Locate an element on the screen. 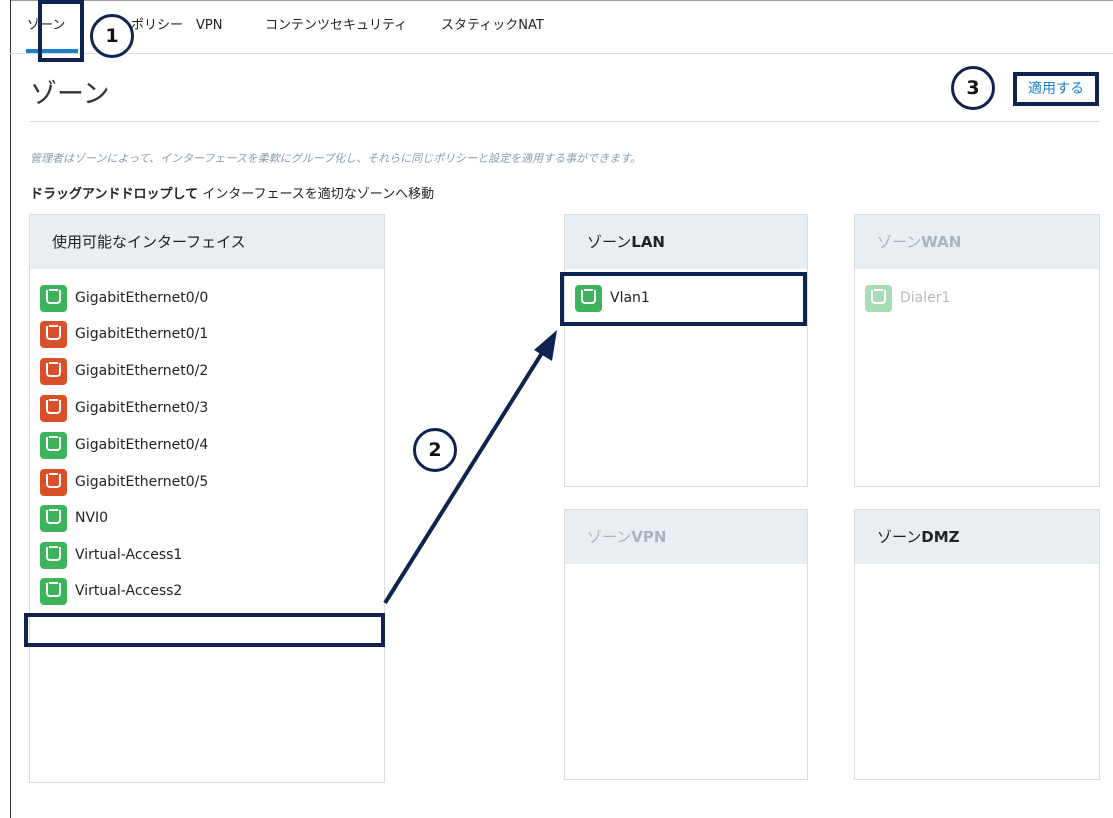 Image resolution: width=1113 pixels, height=818 pixels. drag-arrow is located at coordinates (470, 467).